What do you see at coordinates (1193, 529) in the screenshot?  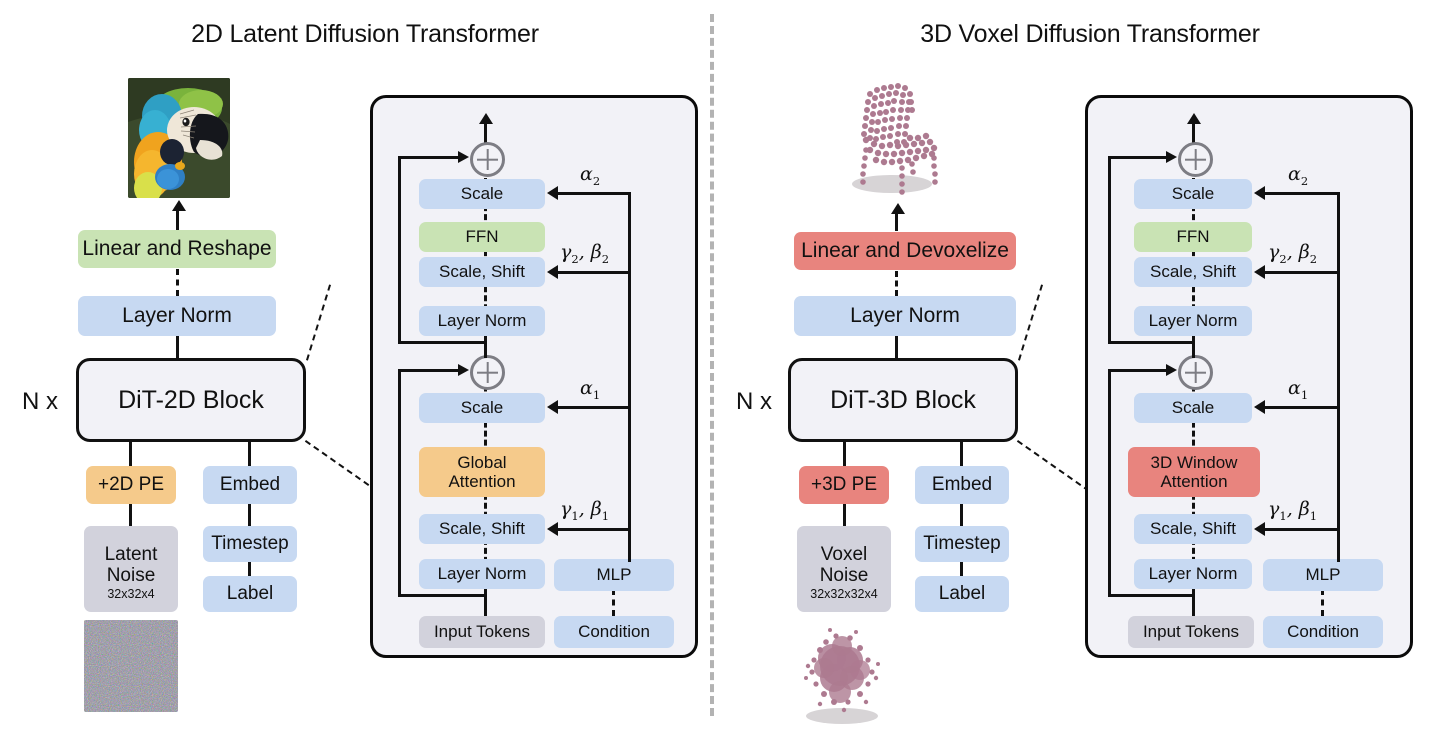 I see `block-scale-shift-1-3d: Scale, Shift` at bounding box center [1193, 529].